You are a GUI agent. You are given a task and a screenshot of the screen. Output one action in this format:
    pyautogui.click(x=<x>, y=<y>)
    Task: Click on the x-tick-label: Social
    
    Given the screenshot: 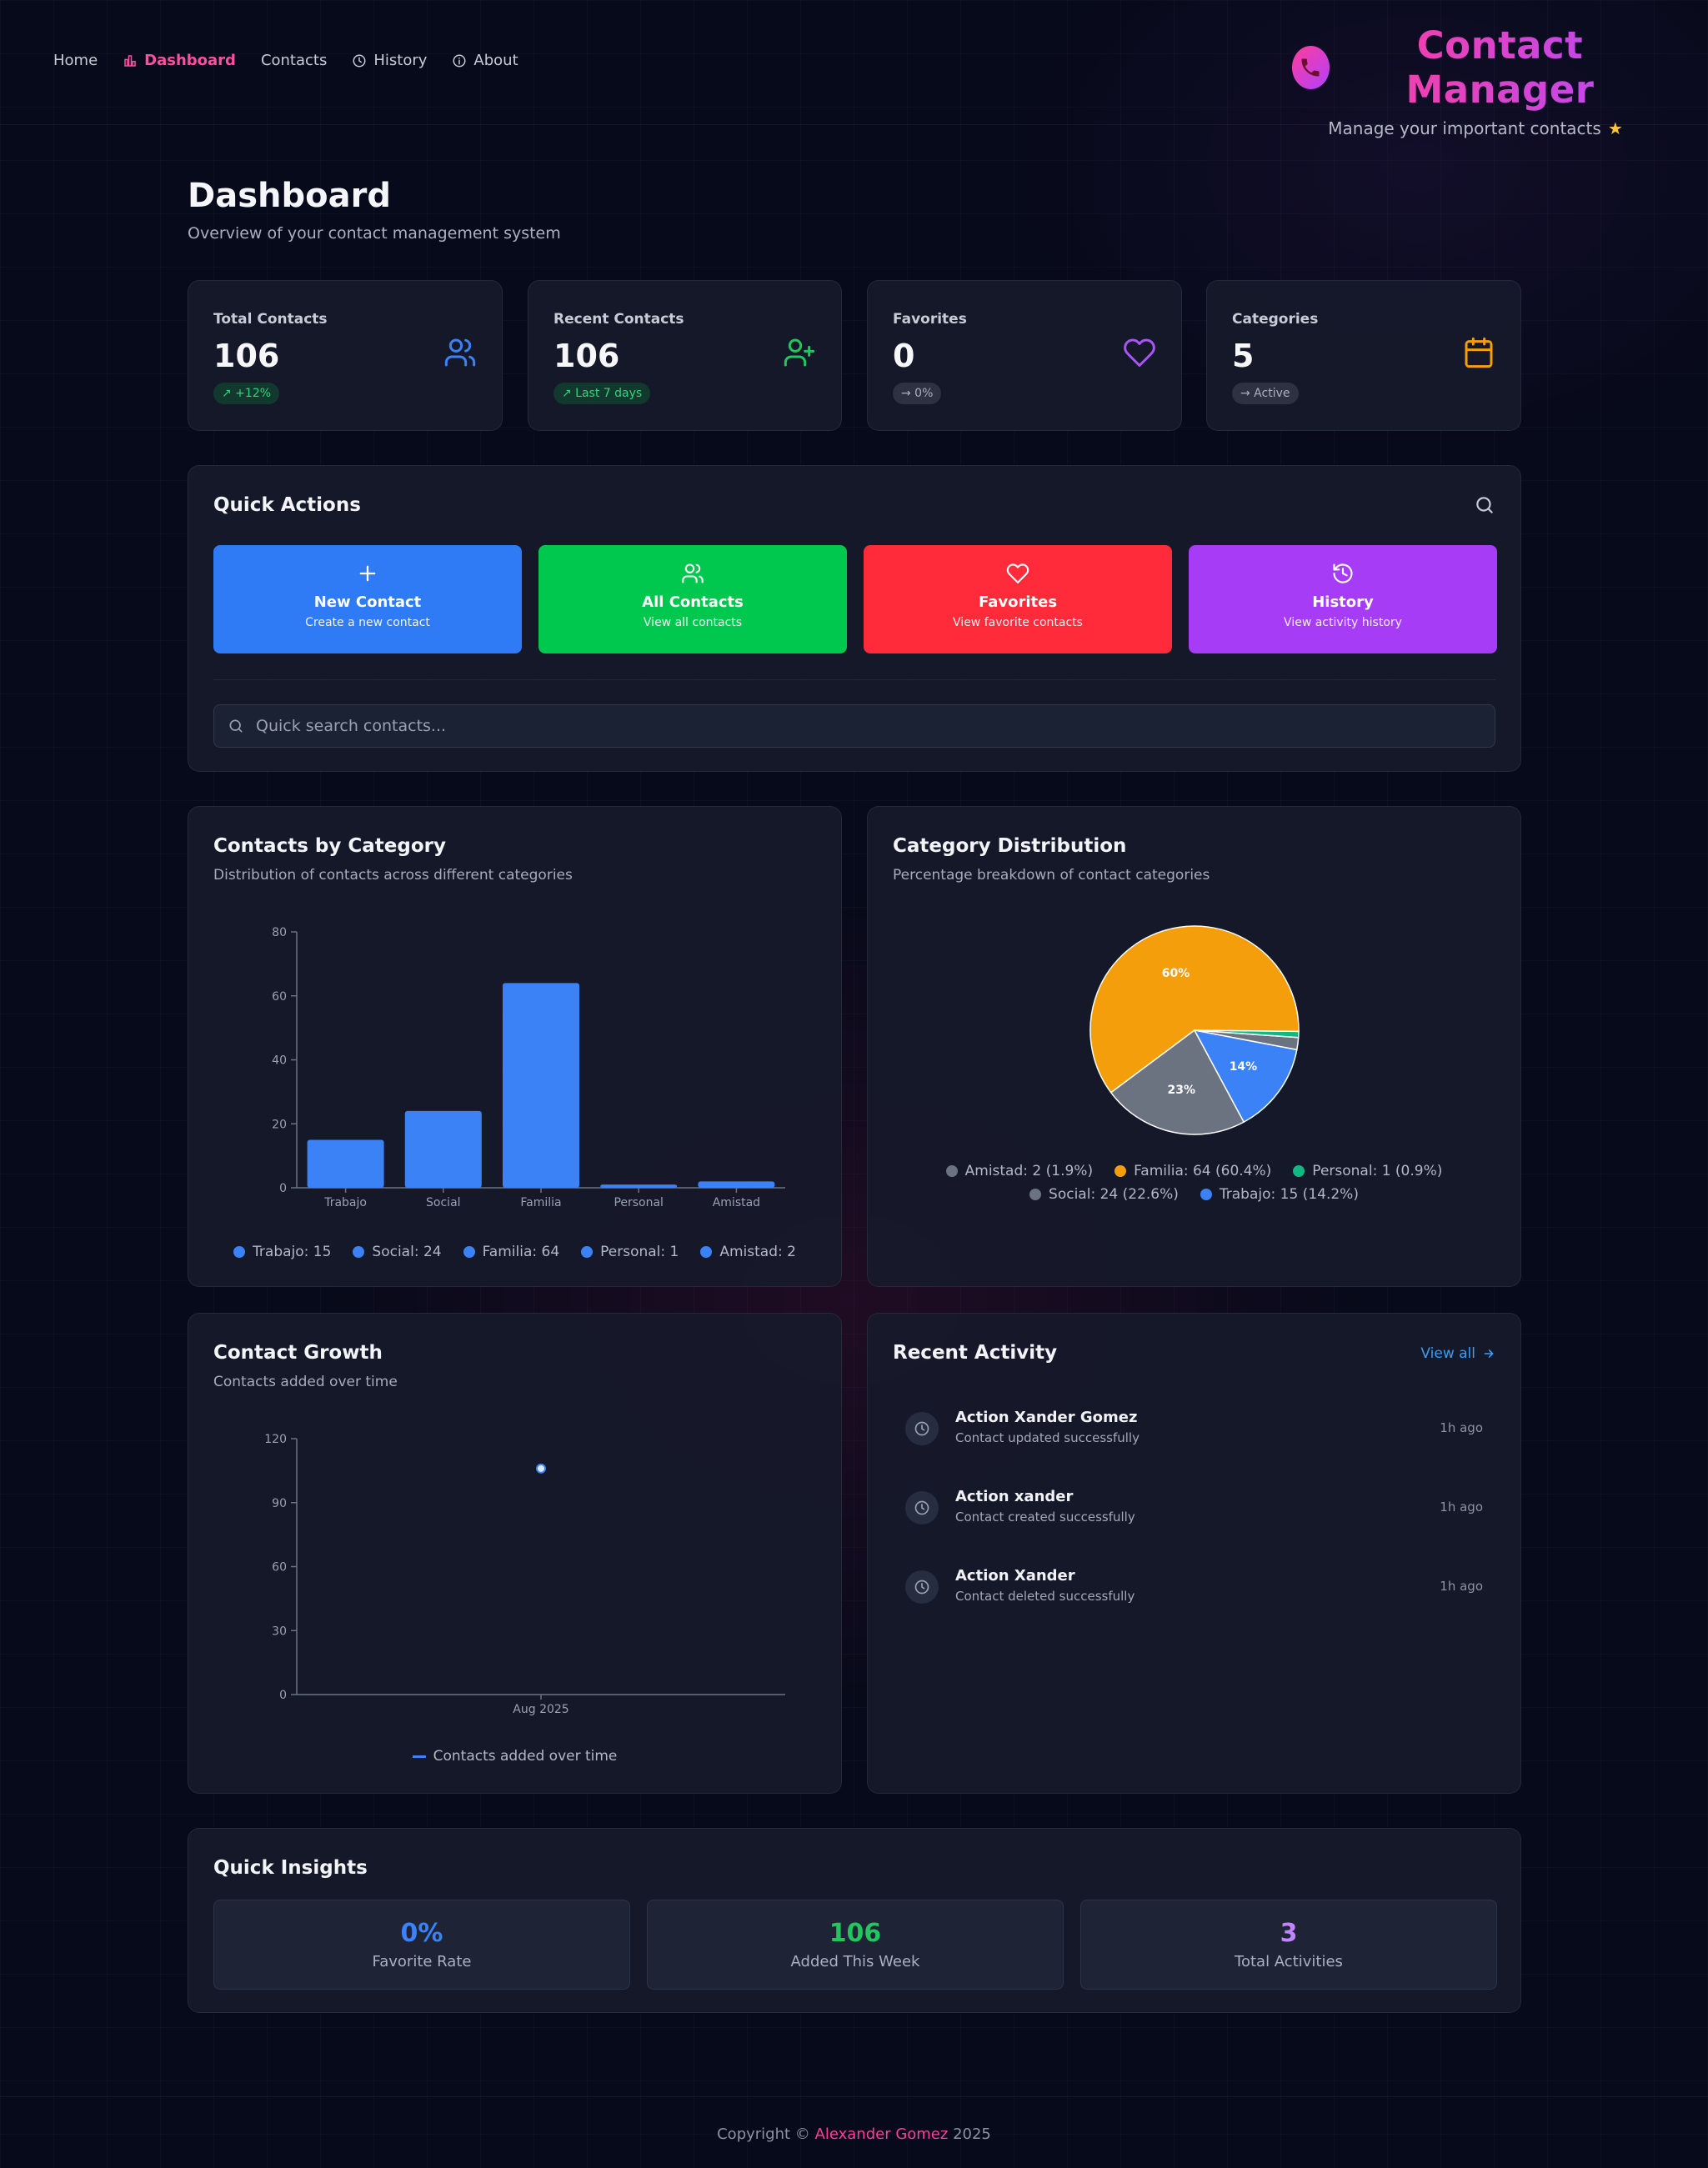 What is the action you would take?
    pyautogui.click(x=444, y=1202)
    